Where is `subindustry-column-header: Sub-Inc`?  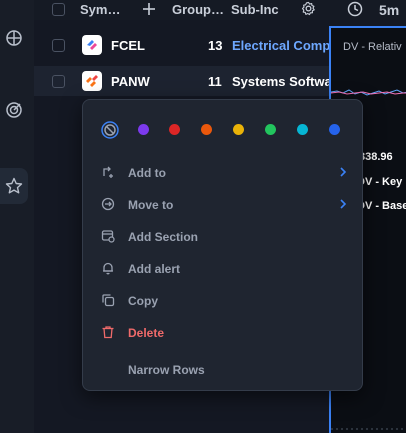
subindustry-column-header: Sub-Inc is located at coordinates (255, 9).